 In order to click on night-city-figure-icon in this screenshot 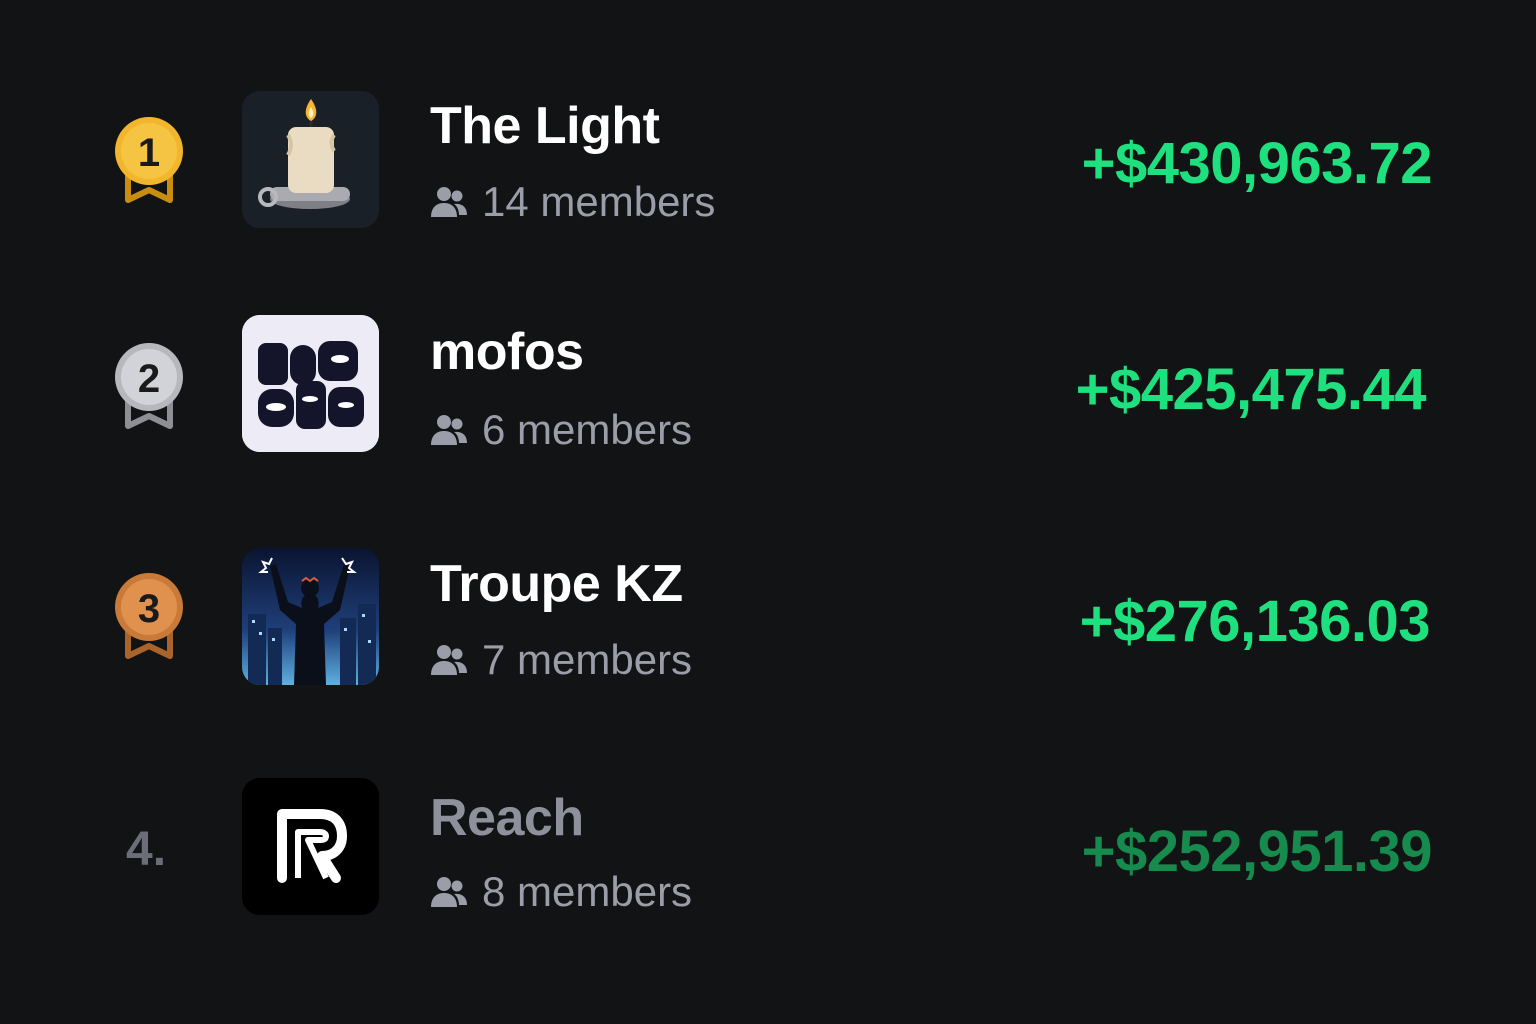, I will do `click(310, 616)`.